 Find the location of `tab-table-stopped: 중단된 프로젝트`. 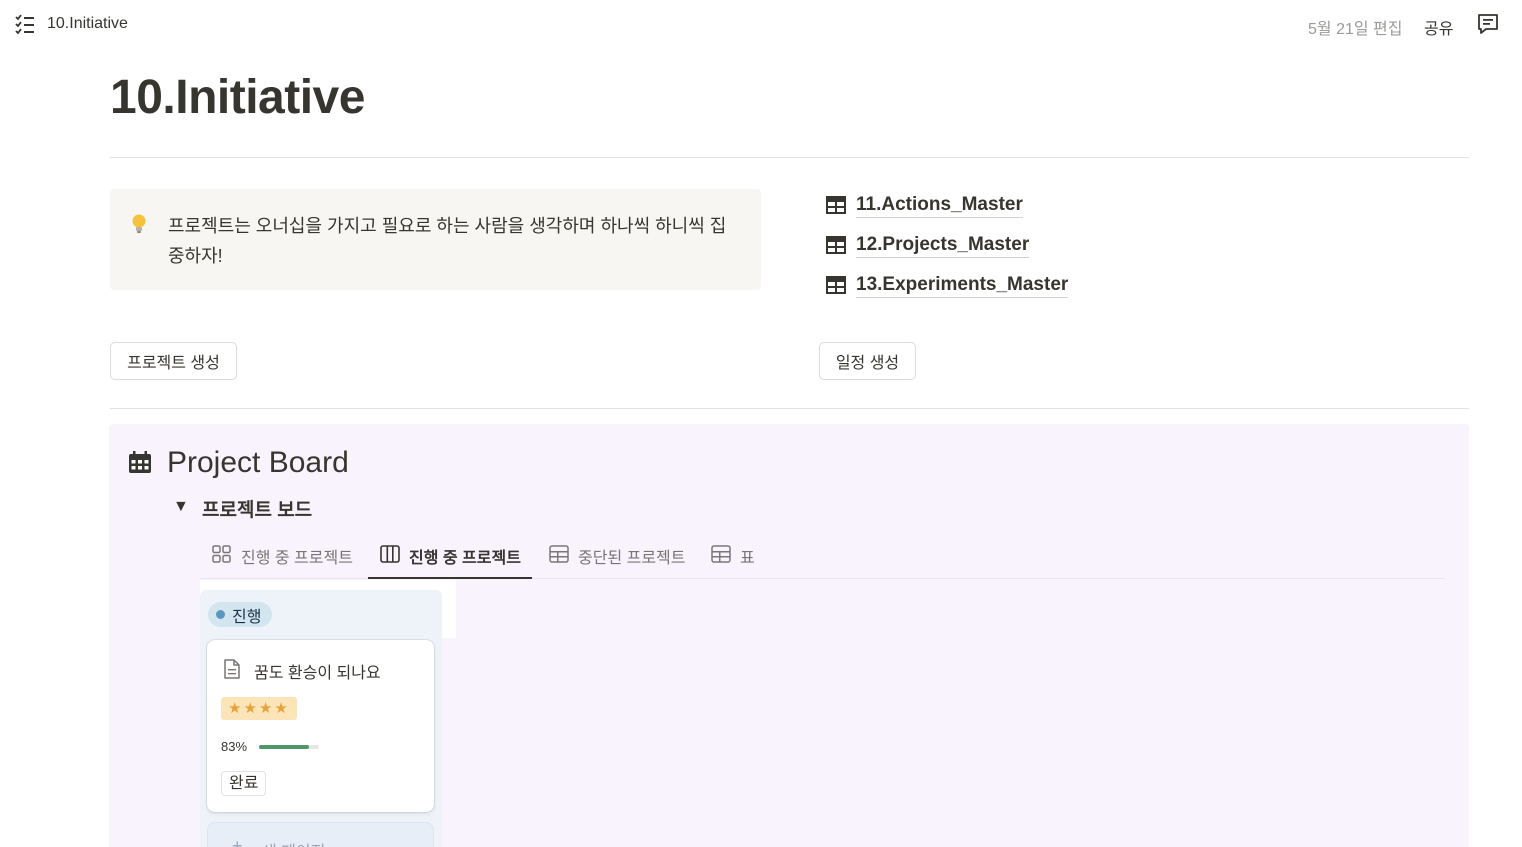

tab-table-stopped: 중단된 프로젝트 is located at coordinates (617, 561).